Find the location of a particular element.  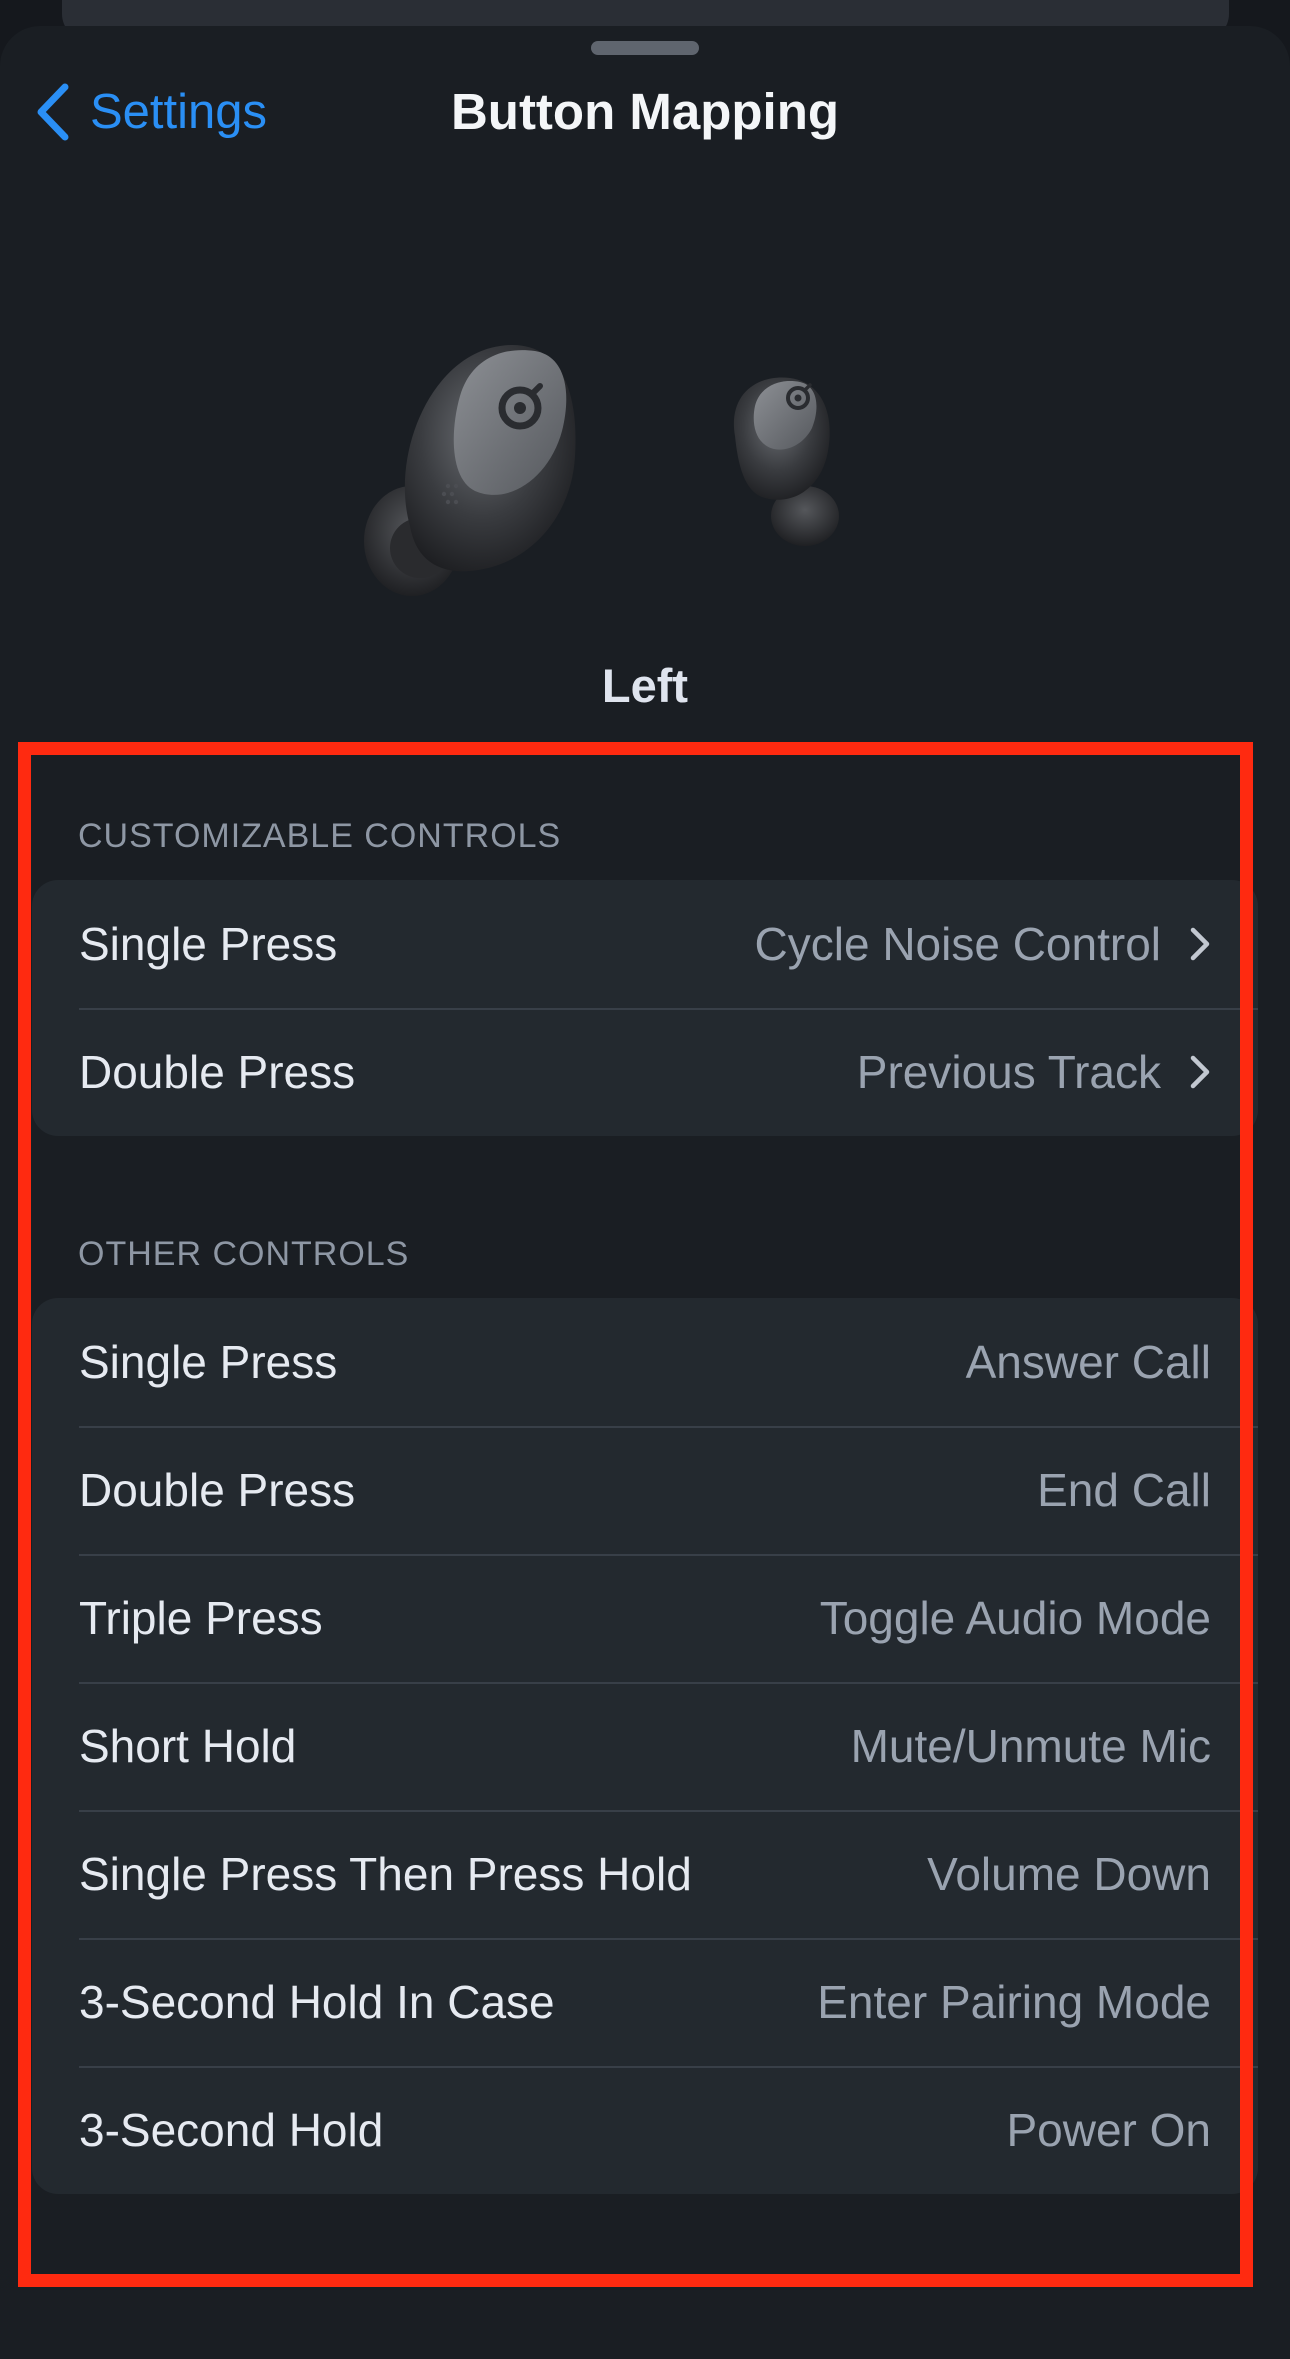

row-value: Power On is located at coordinates (1108, 2130).